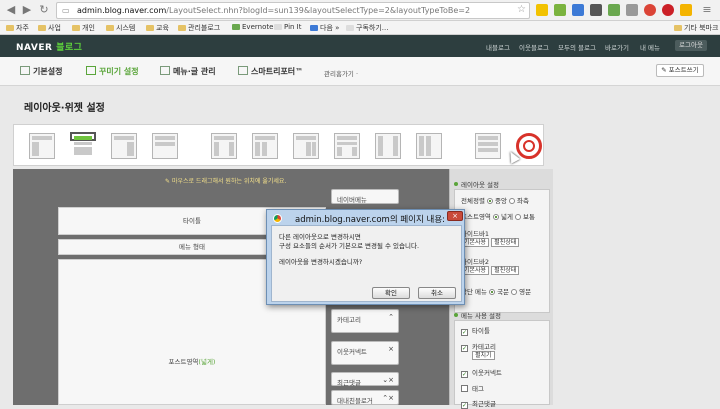 The image size is (720, 409). I want to click on cancel-button: 취소, so click(437, 293).